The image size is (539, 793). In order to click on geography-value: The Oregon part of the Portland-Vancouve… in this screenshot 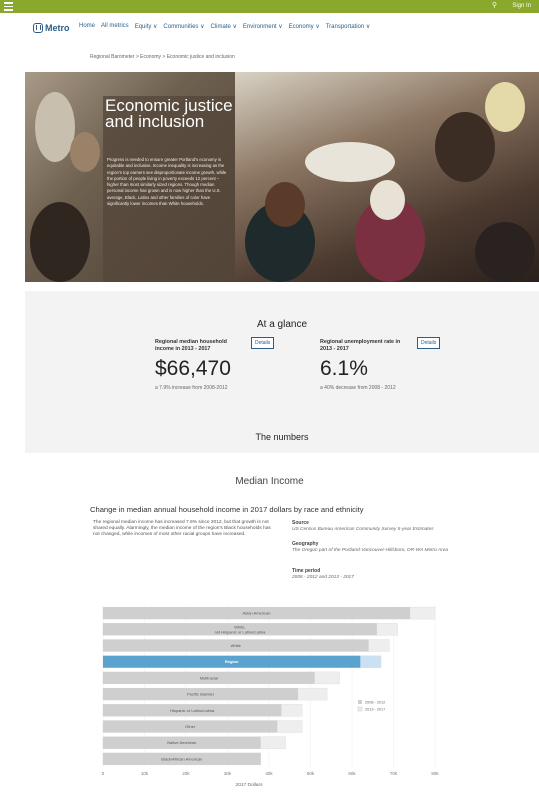, I will do `click(370, 550)`.